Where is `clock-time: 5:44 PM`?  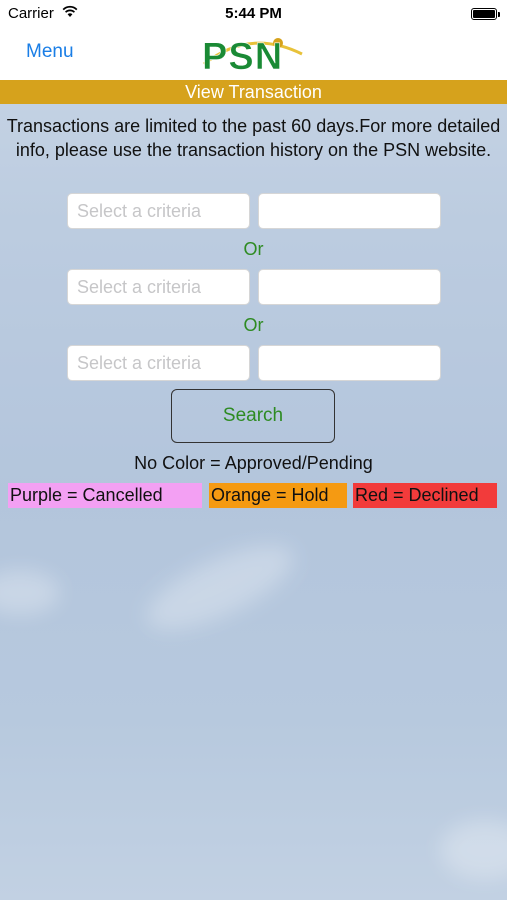
clock-time: 5:44 PM is located at coordinates (253, 13).